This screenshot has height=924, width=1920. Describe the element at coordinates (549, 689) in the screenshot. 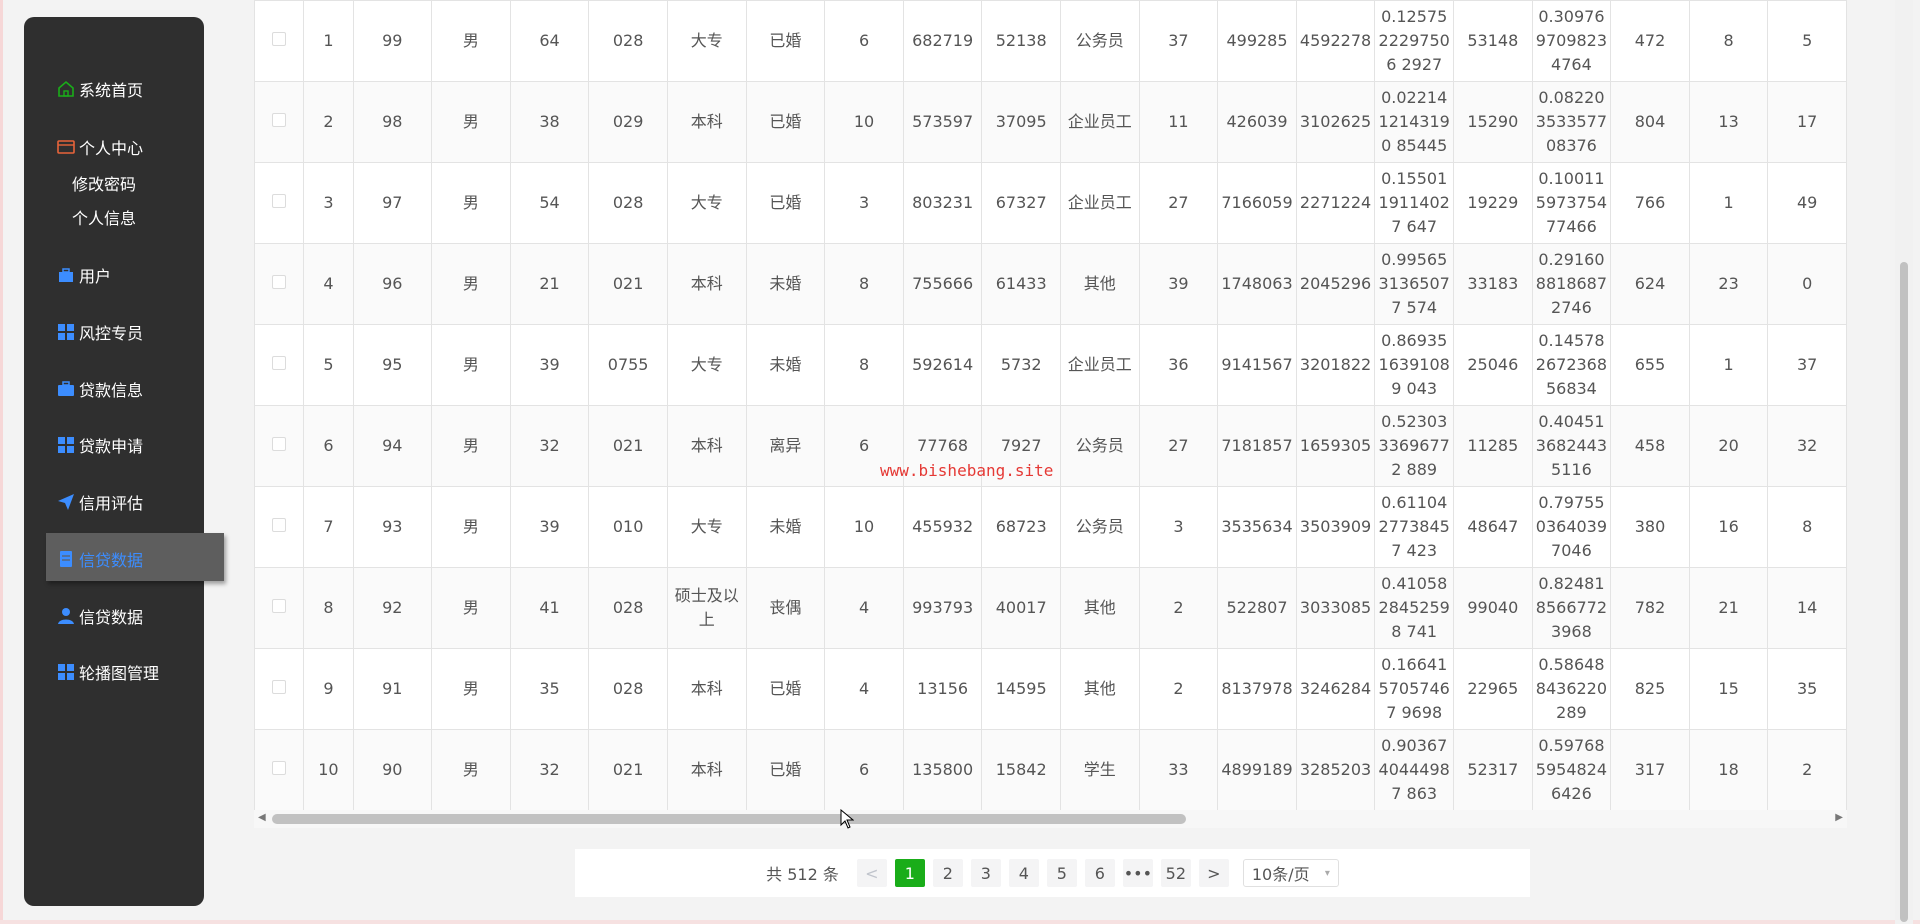

I see `table-cell: 35` at that location.